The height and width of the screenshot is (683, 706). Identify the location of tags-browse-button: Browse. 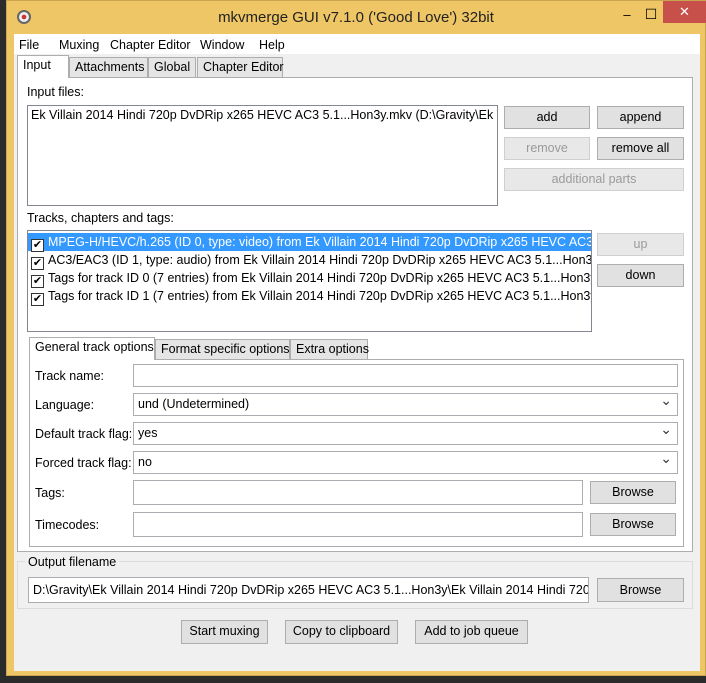
(633, 492).